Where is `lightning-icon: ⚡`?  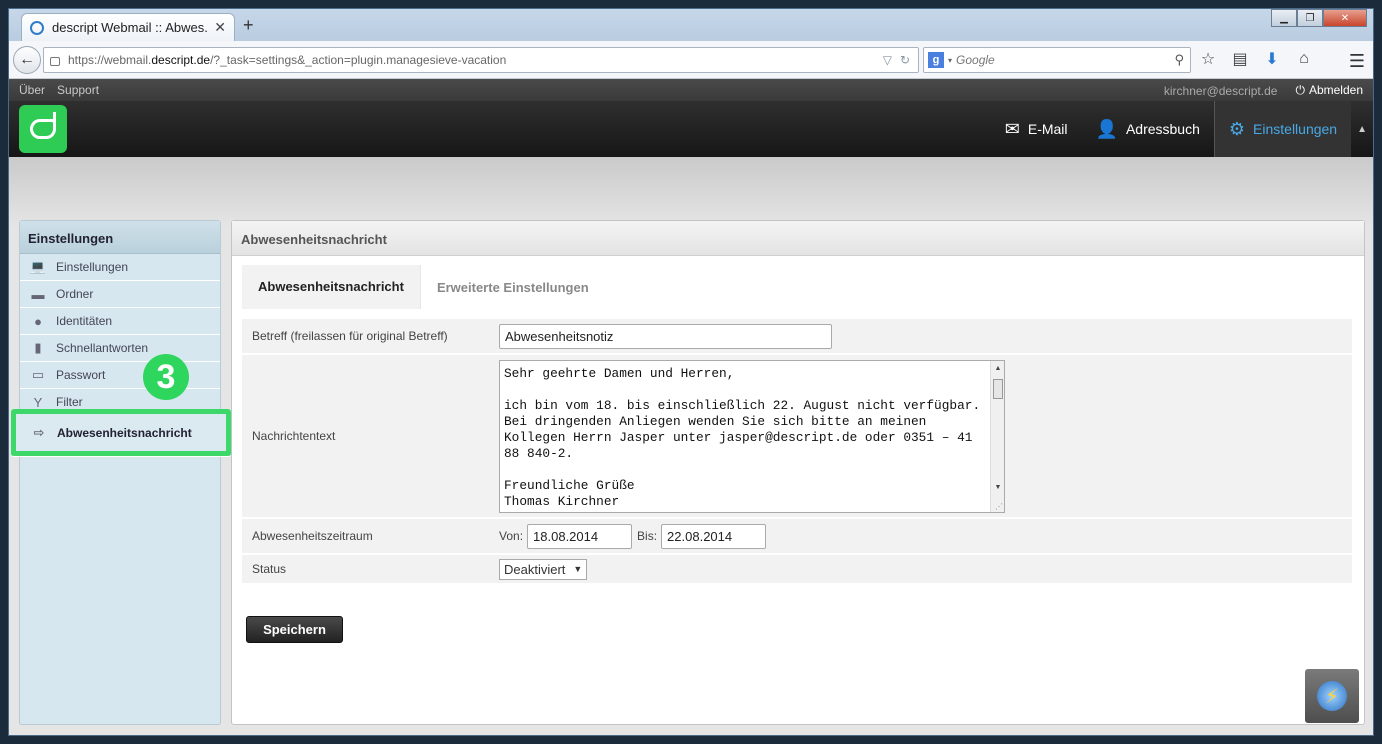 lightning-icon: ⚡ is located at coordinates (1332, 696).